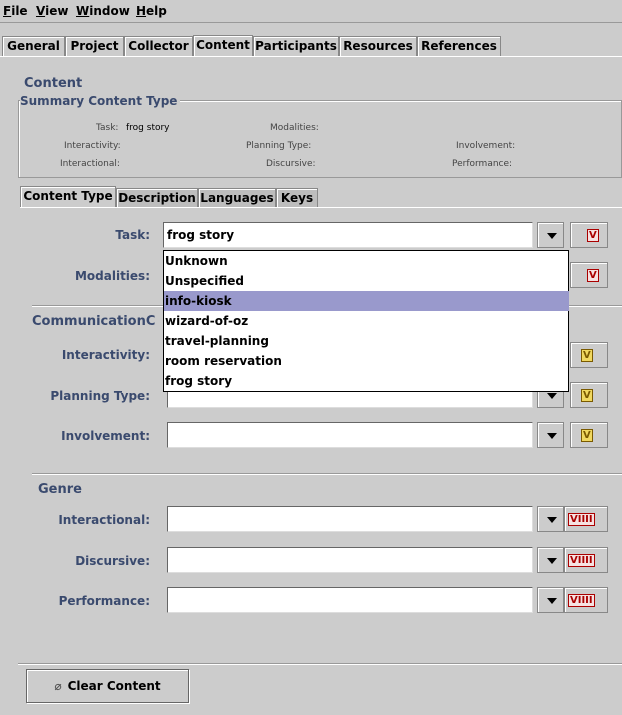 The image size is (622, 715). Describe the element at coordinates (103, 11) in the screenshot. I see `menu-window: Window` at that location.